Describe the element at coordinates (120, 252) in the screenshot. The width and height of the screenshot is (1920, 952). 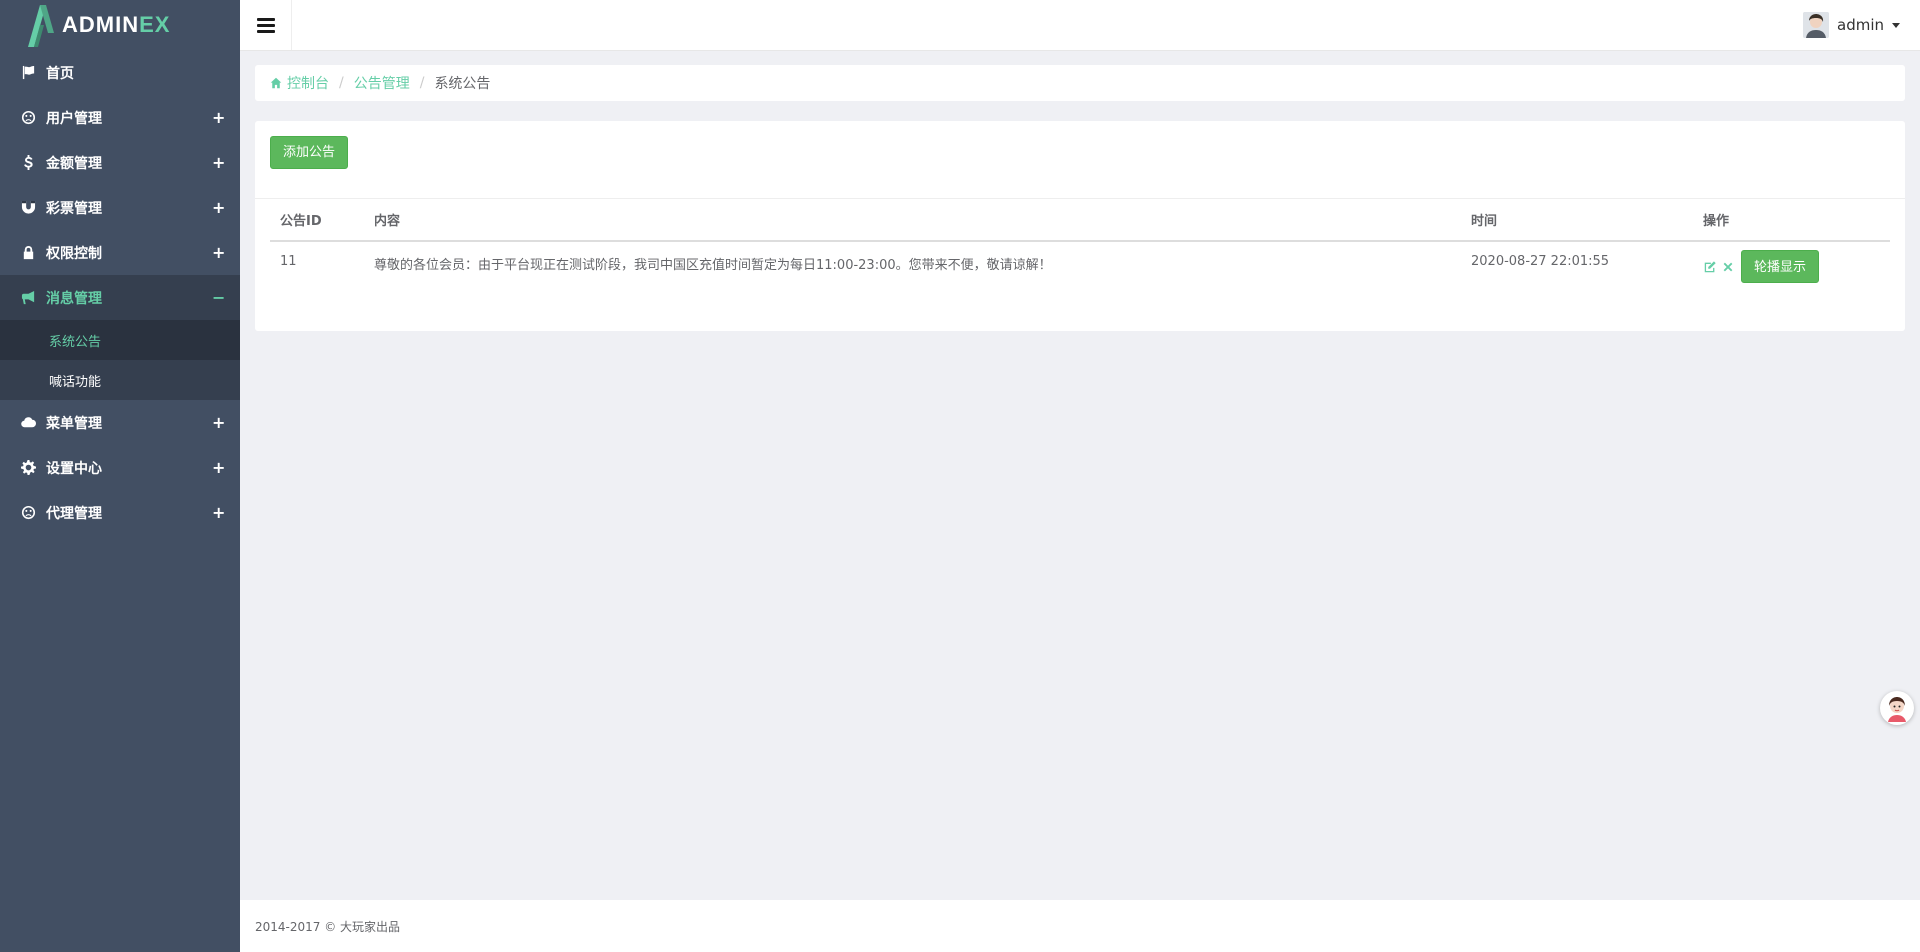
I see `sidebar-item-permissions: 权限控制 +` at that location.